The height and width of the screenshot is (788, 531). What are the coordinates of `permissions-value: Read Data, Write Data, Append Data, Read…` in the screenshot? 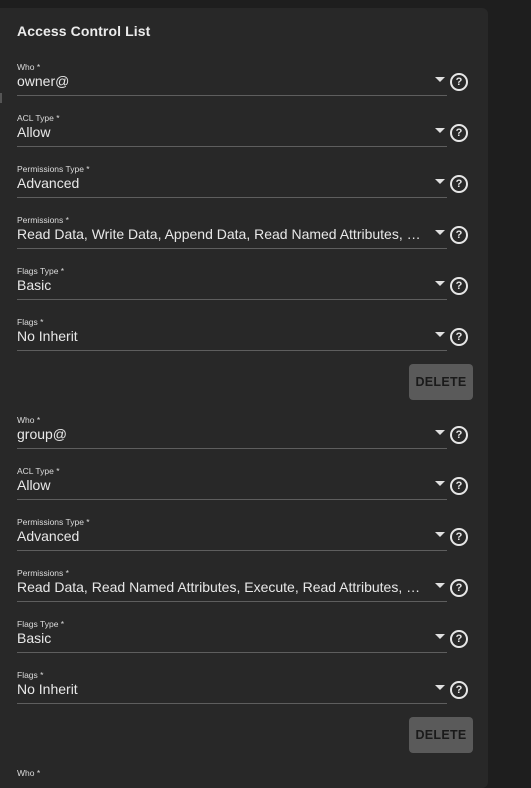 It's located at (221, 234).